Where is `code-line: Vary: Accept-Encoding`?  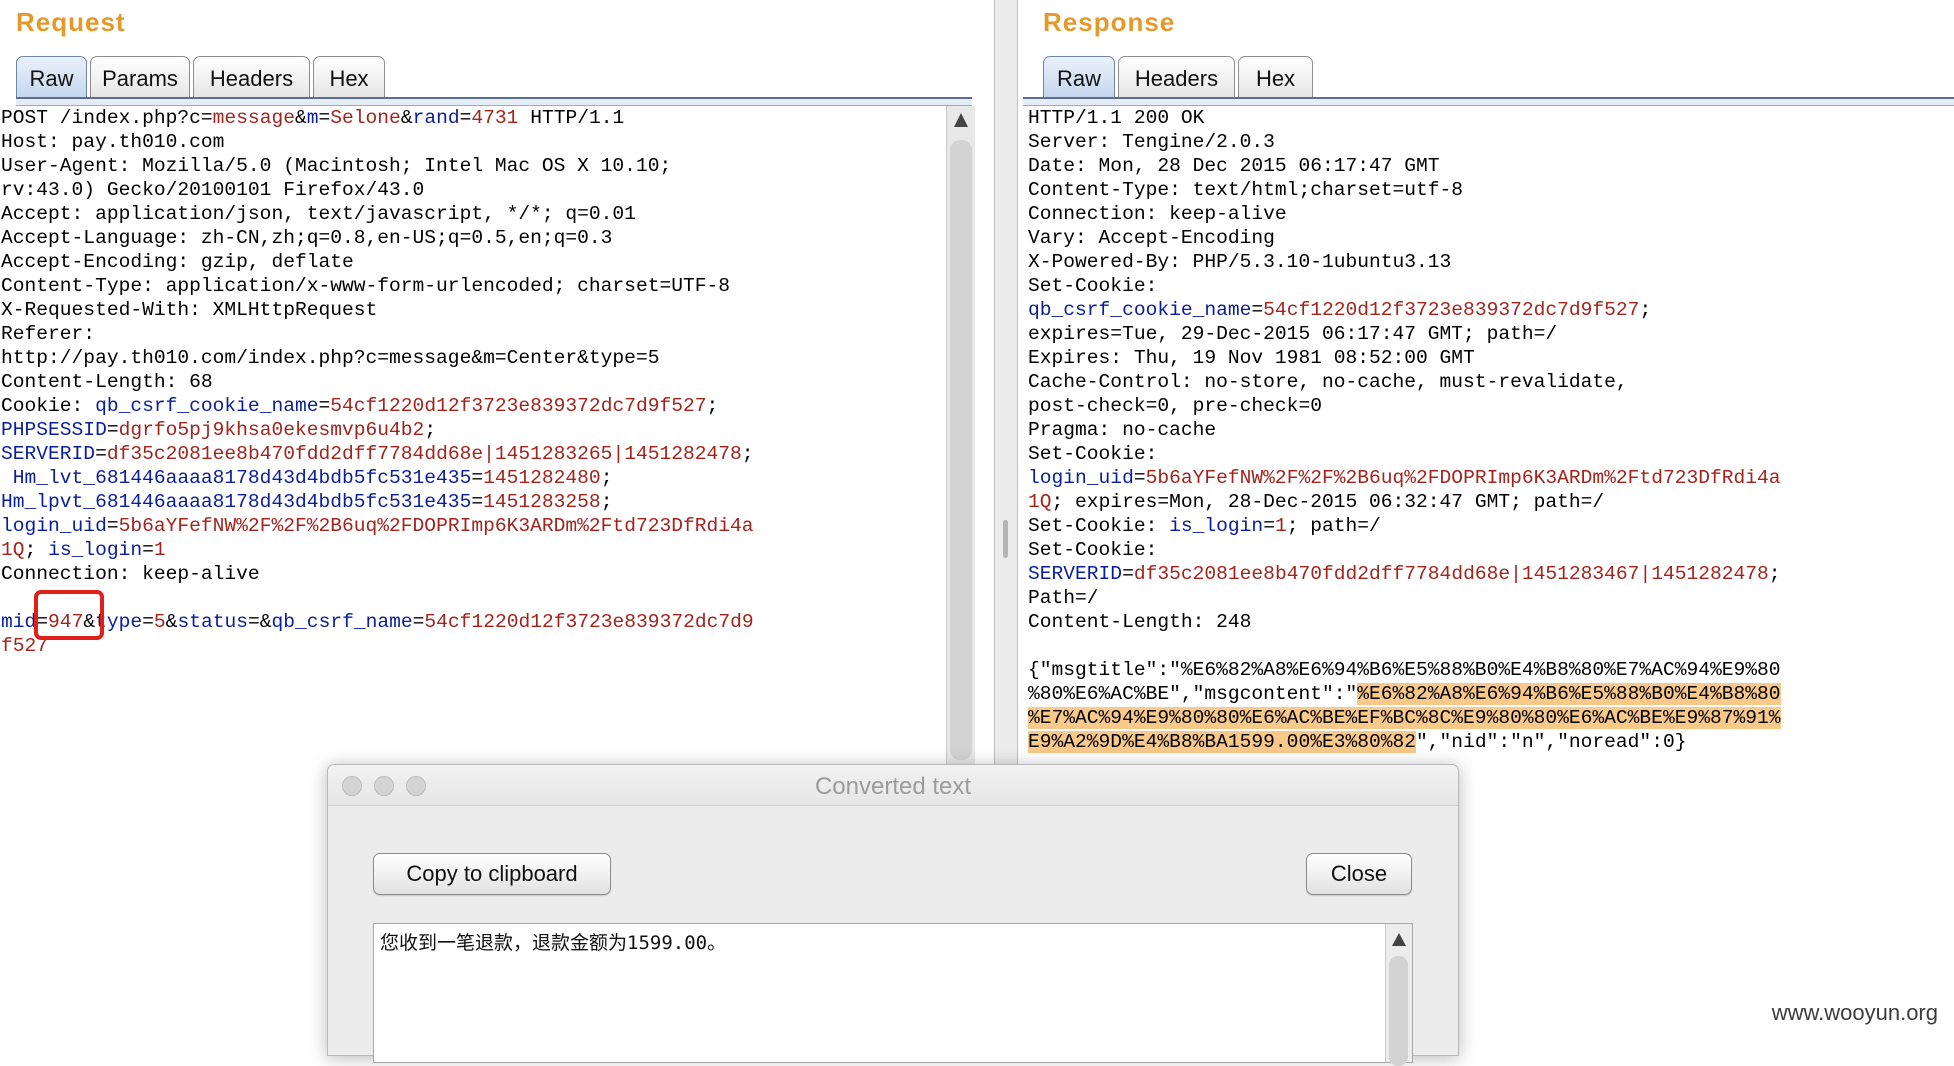 code-line: Vary: Accept-Encoding is located at coordinates (1404, 238).